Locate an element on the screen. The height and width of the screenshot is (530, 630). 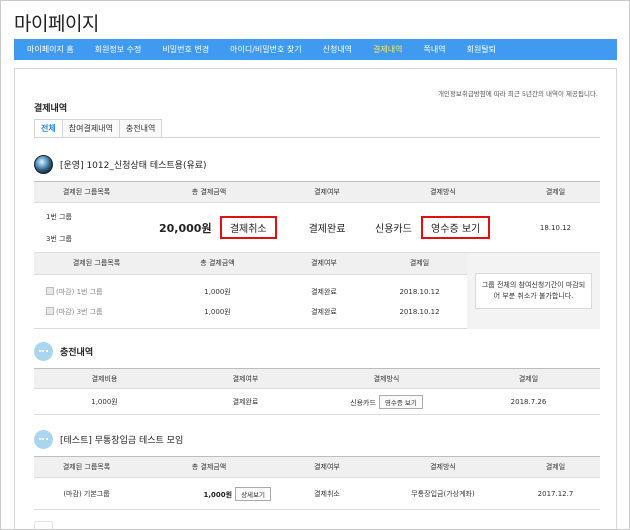
notice-text: 그룹 전체의 참여신청기간이 마감되어 부분 취소가 불가합니다. is located at coordinates (533, 291).